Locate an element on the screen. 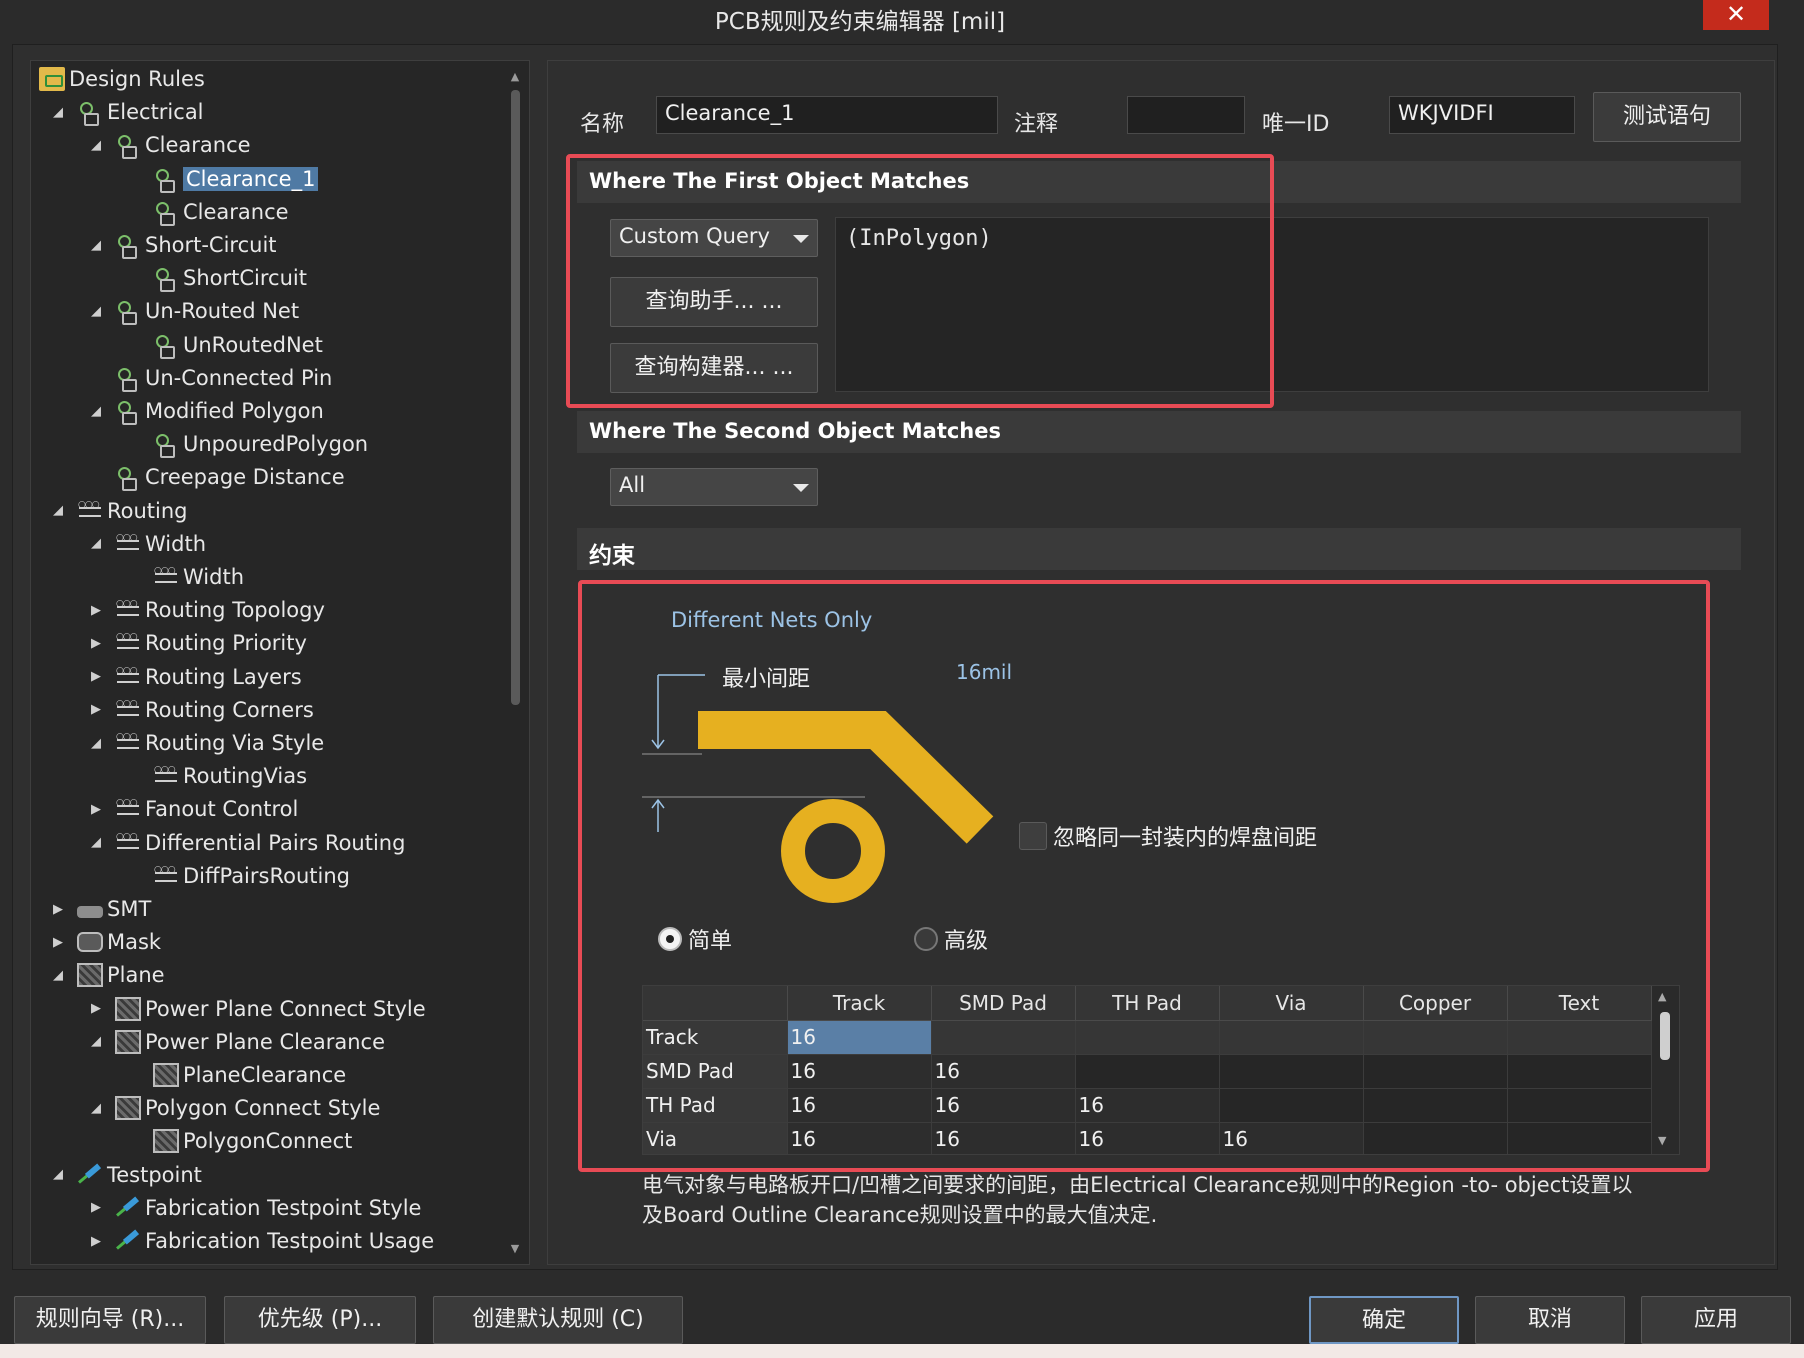  second-match-dropdown: All is located at coordinates (714, 487).